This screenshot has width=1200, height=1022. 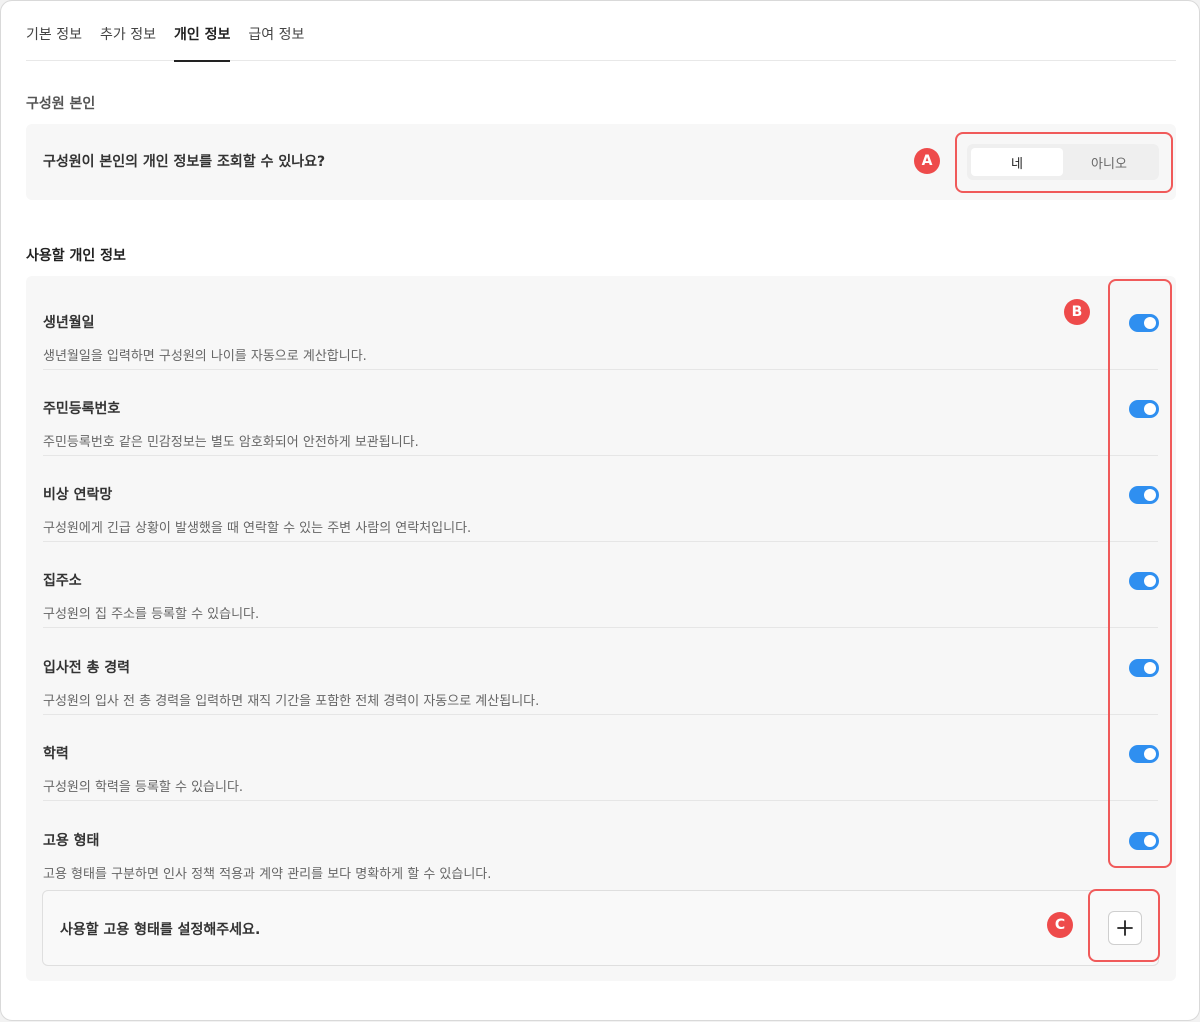 I want to click on tab-additional-info: 추가 정보, so click(x=128, y=38).